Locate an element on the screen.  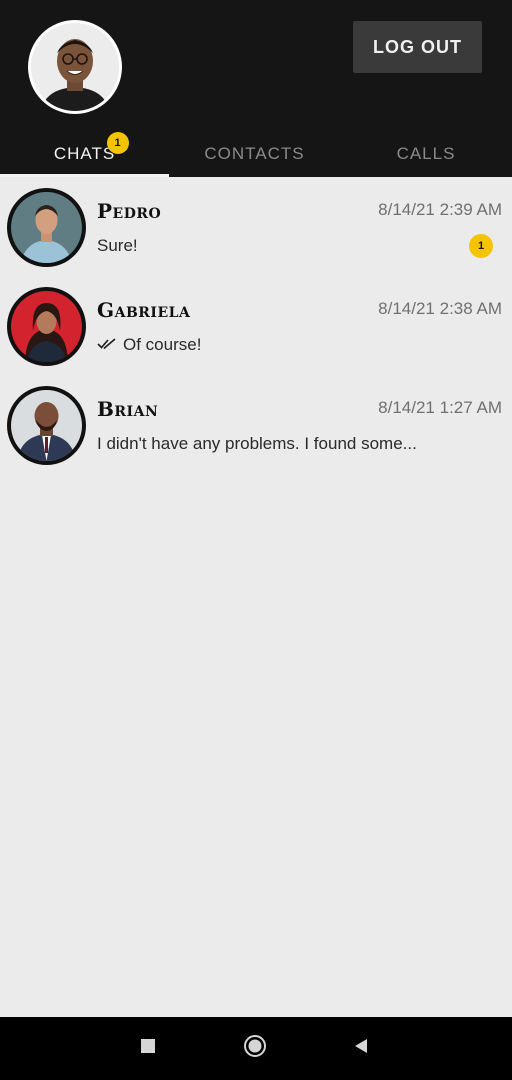
chat-timestamp: 8/14/21 2:38 AM is located at coordinates (440, 308).